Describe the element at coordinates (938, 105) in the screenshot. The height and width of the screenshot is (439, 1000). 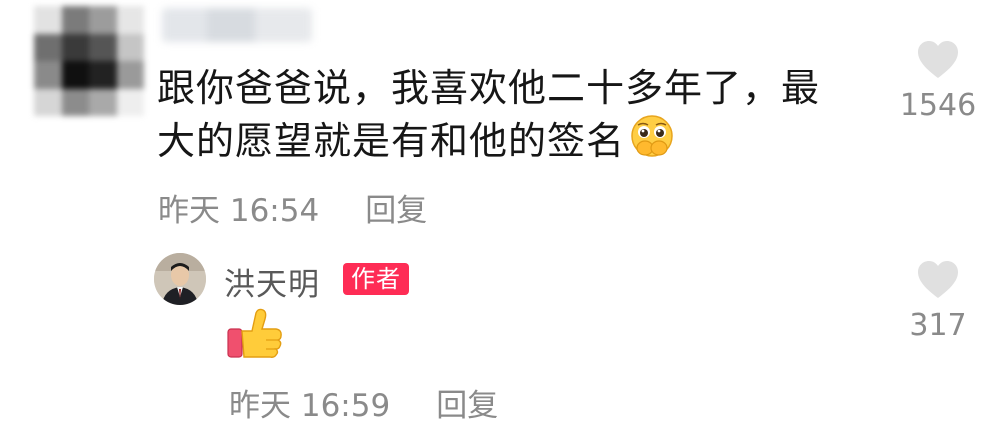
I see `comment-like-count: 1546` at that location.